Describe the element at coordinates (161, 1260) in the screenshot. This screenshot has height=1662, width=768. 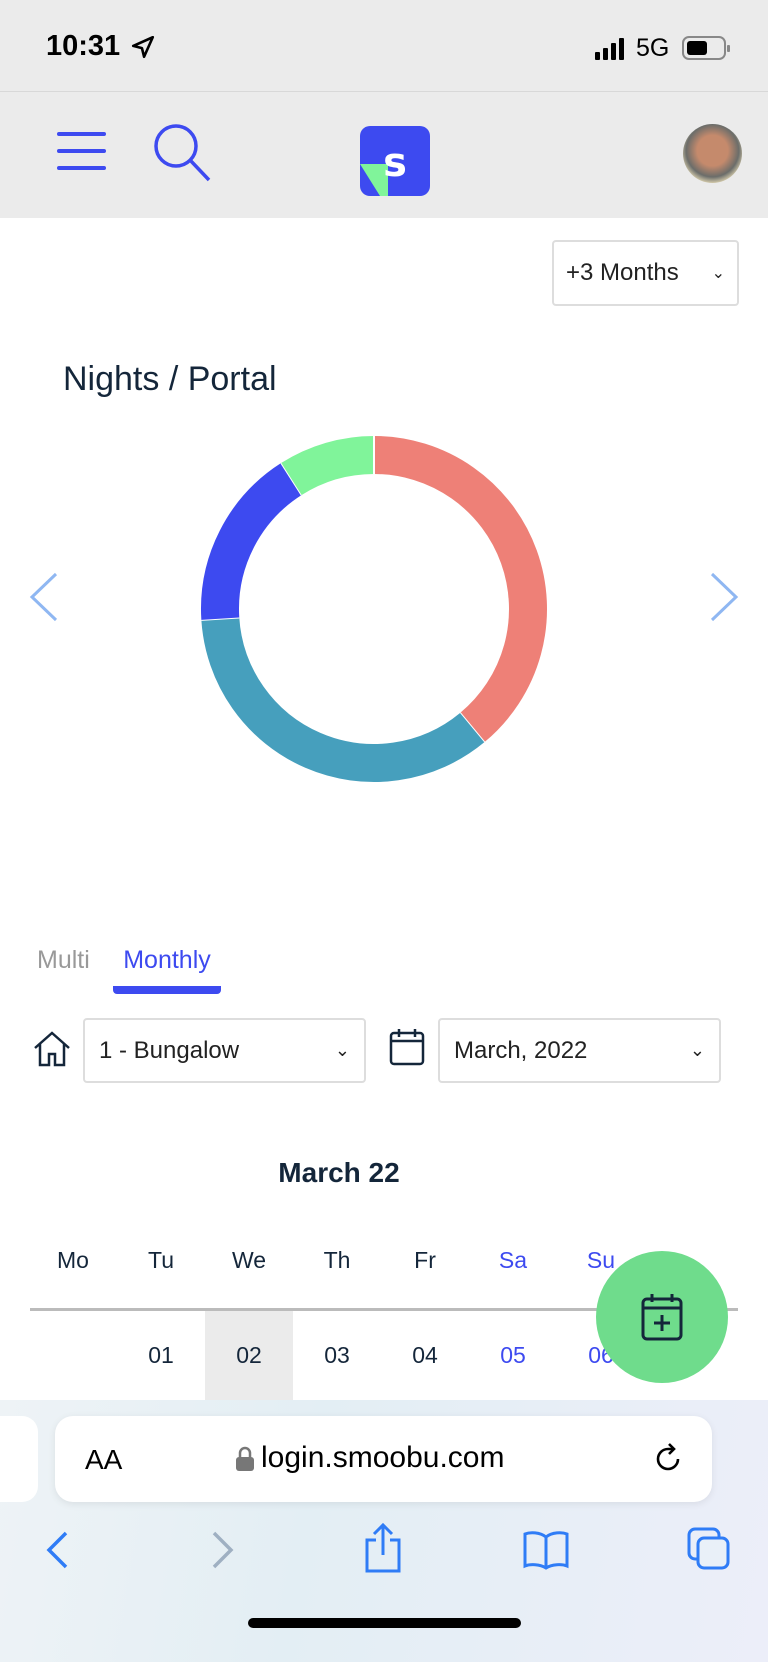
I see `weekday-tu: Tu` at that location.